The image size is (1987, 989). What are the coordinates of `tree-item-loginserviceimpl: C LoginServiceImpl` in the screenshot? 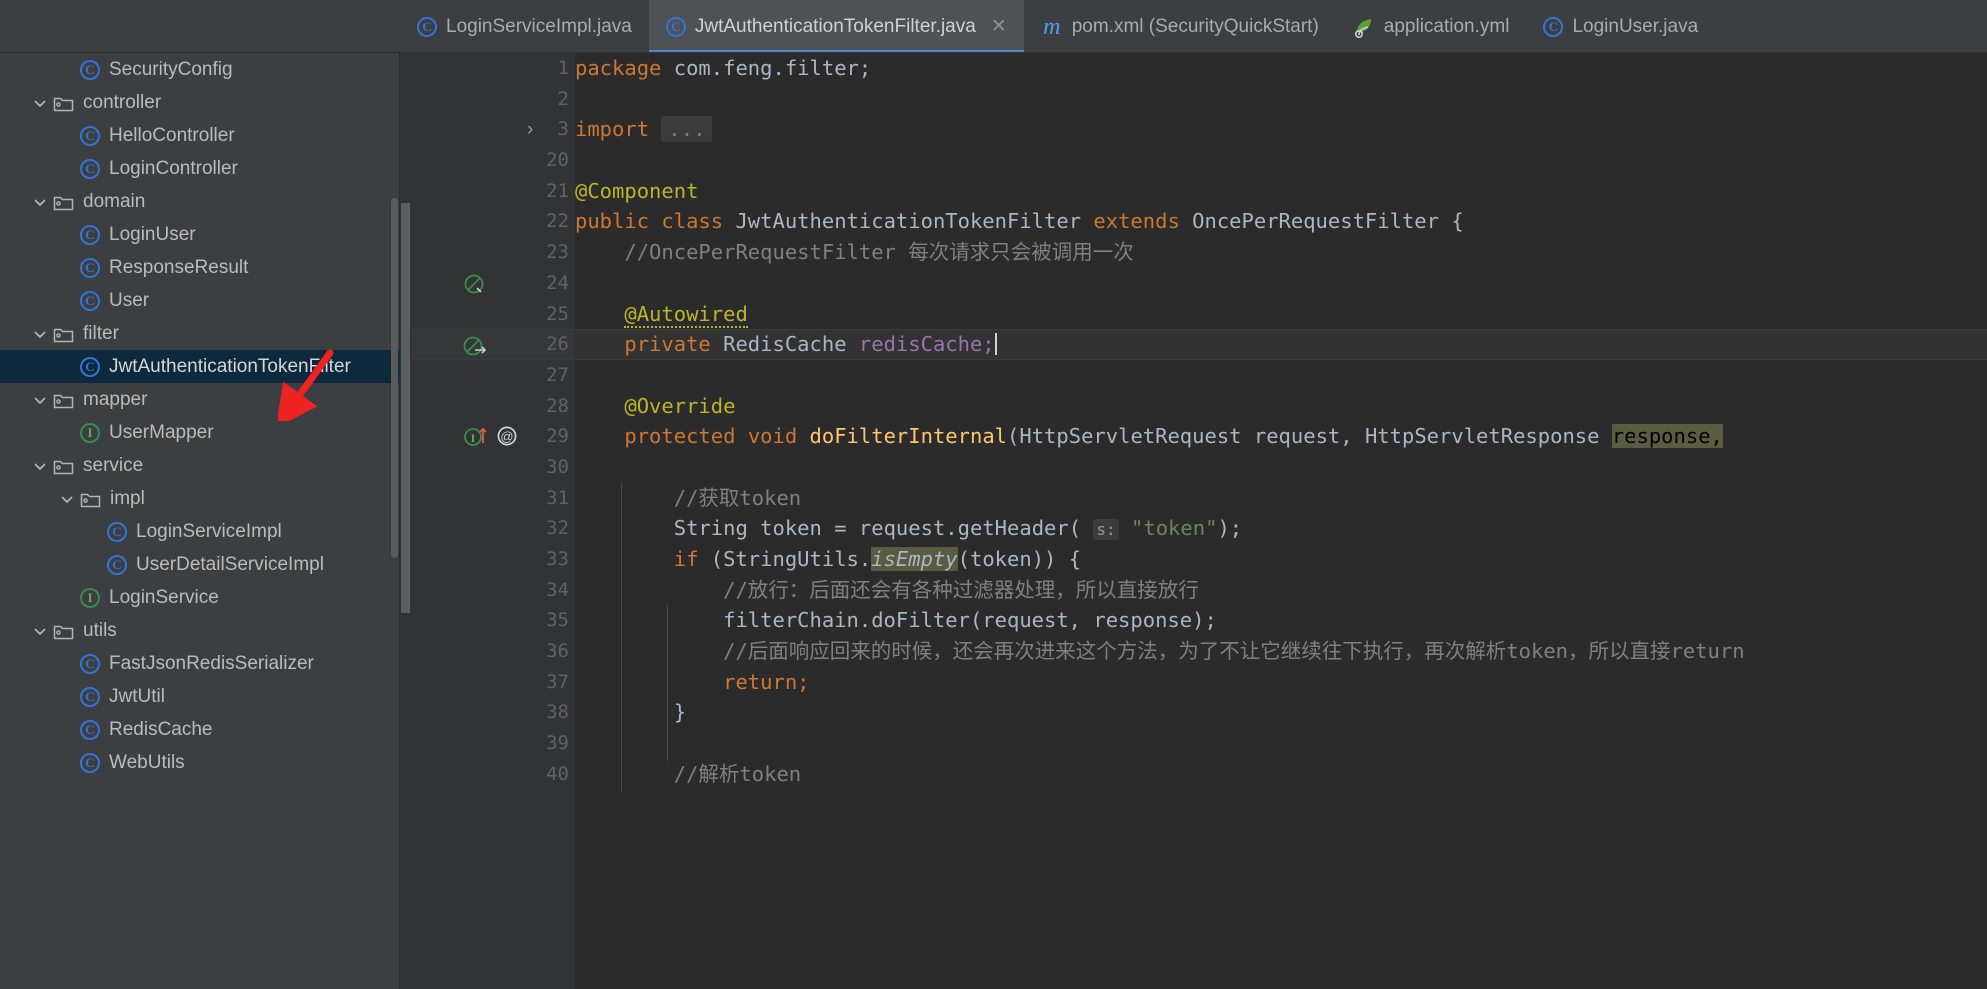 It's located at (200, 531).